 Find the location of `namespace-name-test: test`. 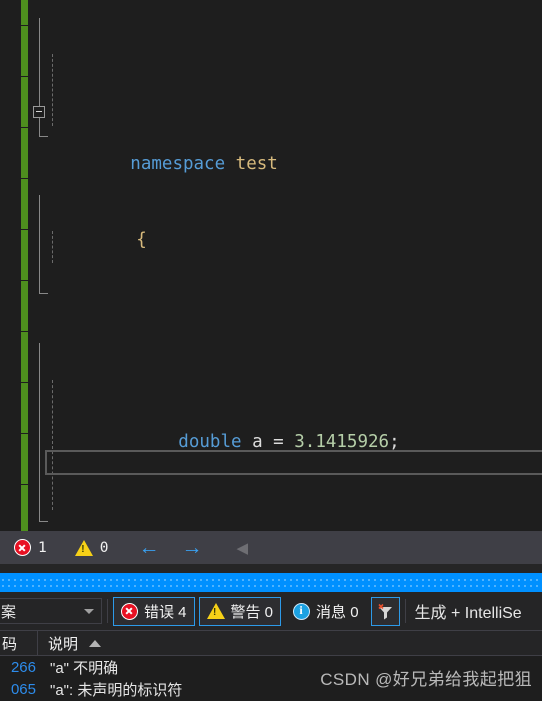

namespace-name-test: test is located at coordinates (256, 163).